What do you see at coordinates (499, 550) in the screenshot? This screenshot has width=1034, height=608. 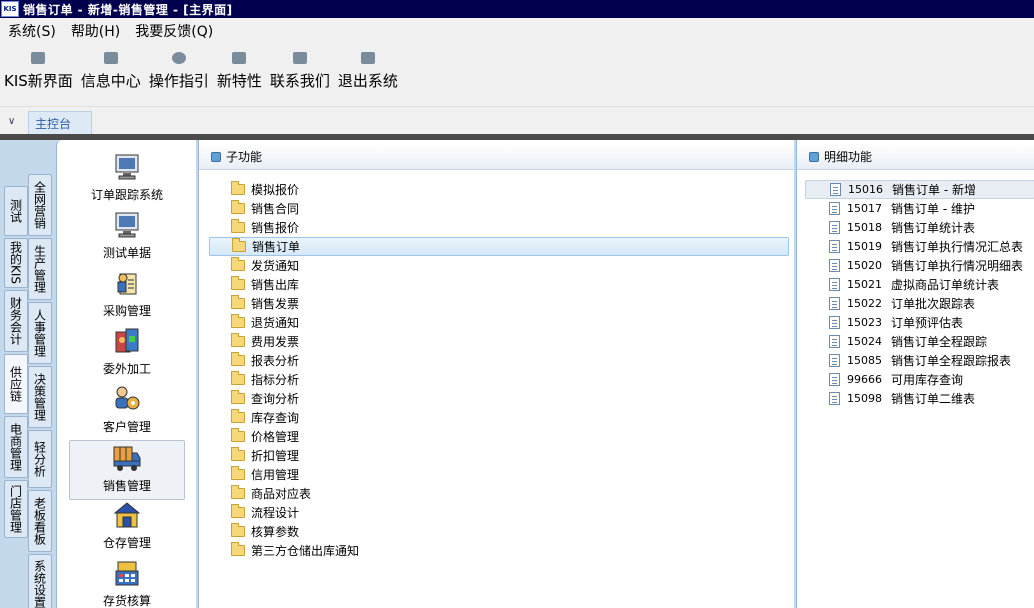 I see `list-item: 第三方仓储出库通知` at bounding box center [499, 550].